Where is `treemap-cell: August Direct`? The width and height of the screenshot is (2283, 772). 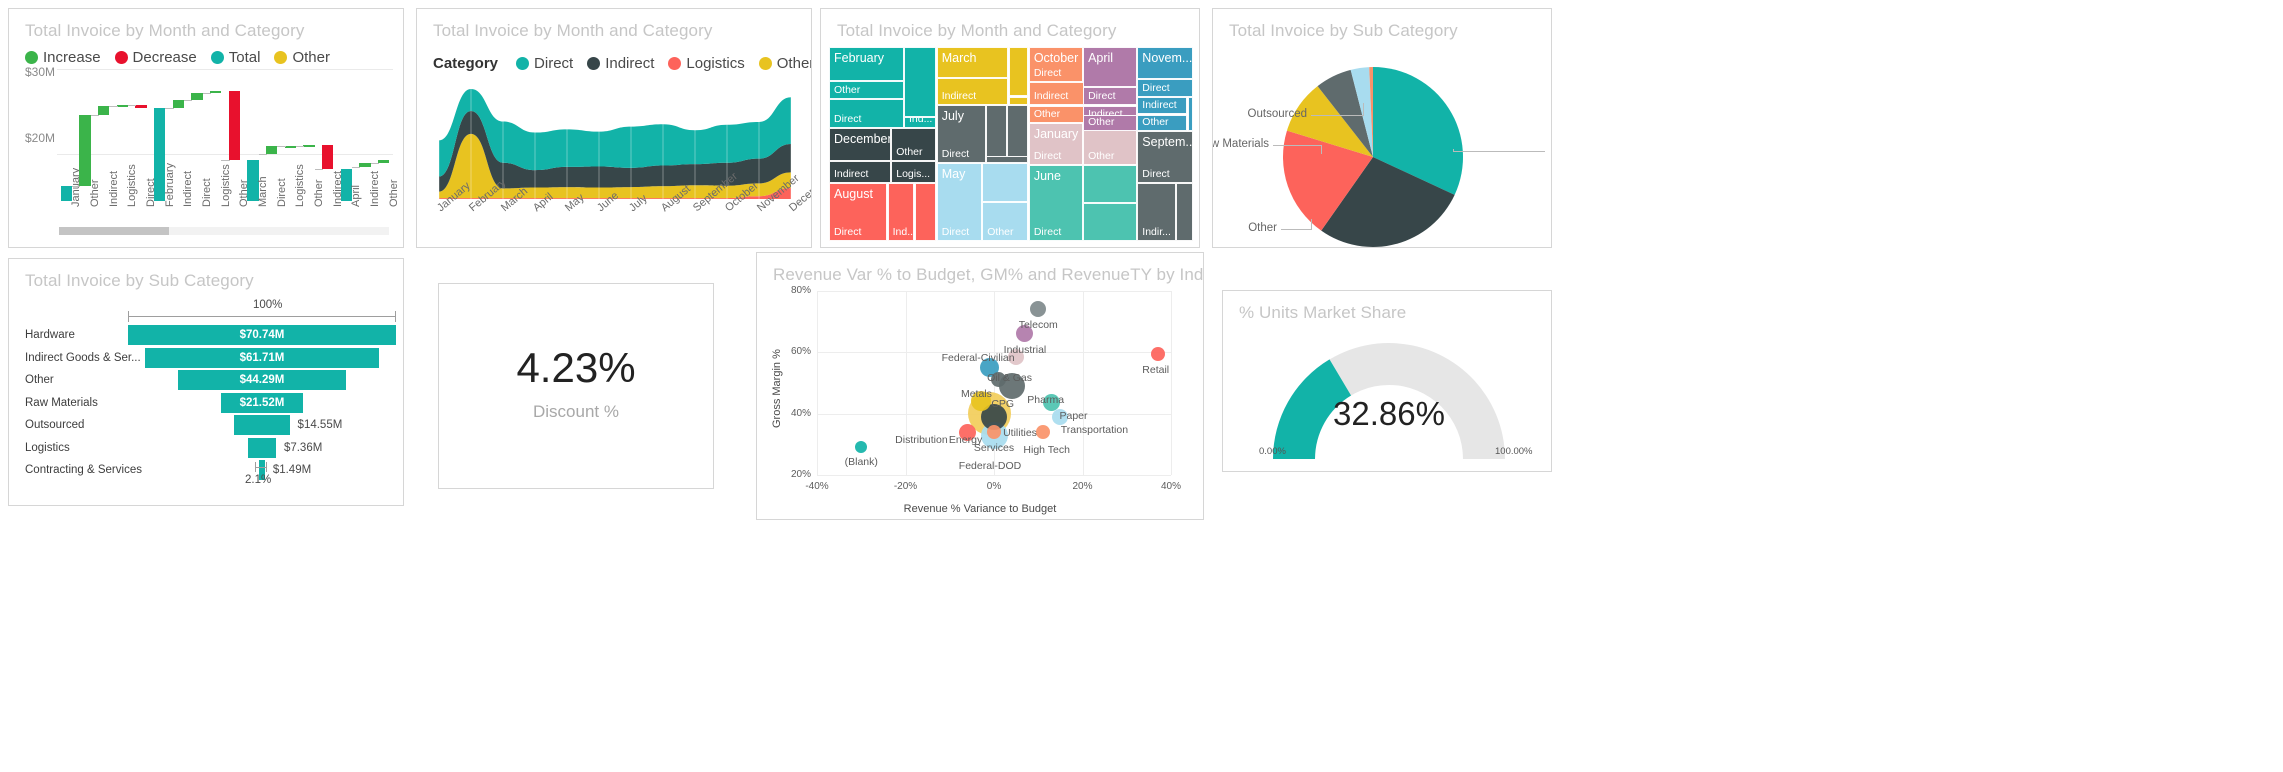
treemap-cell: August Direct is located at coordinates (858, 212).